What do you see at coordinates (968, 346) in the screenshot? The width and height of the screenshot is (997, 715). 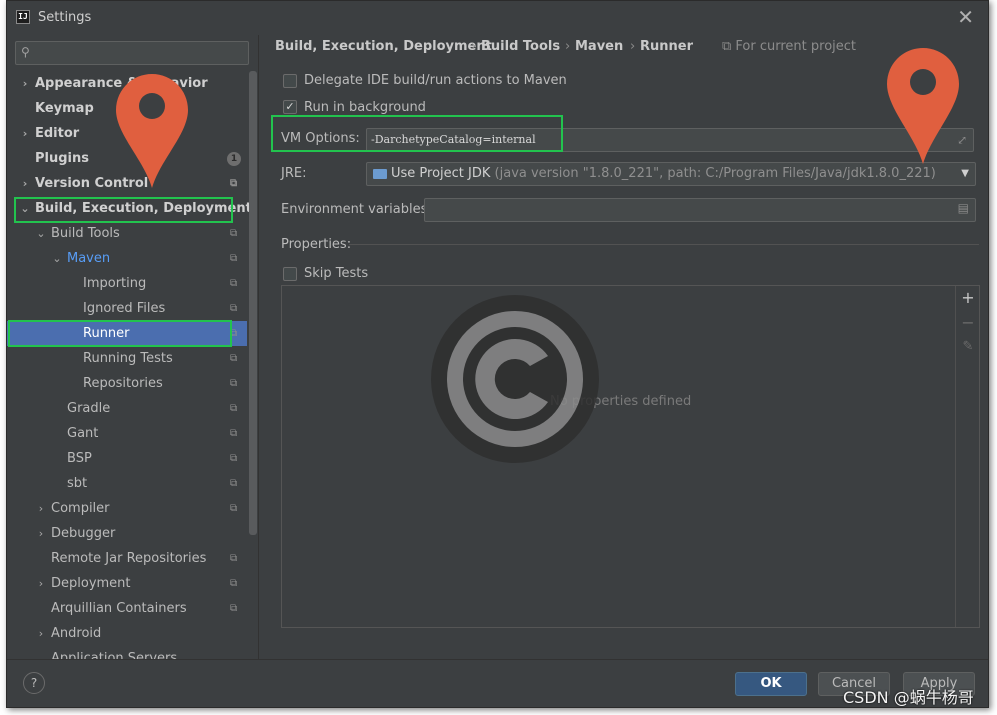 I see `edit-pencil-icon: ✎` at bounding box center [968, 346].